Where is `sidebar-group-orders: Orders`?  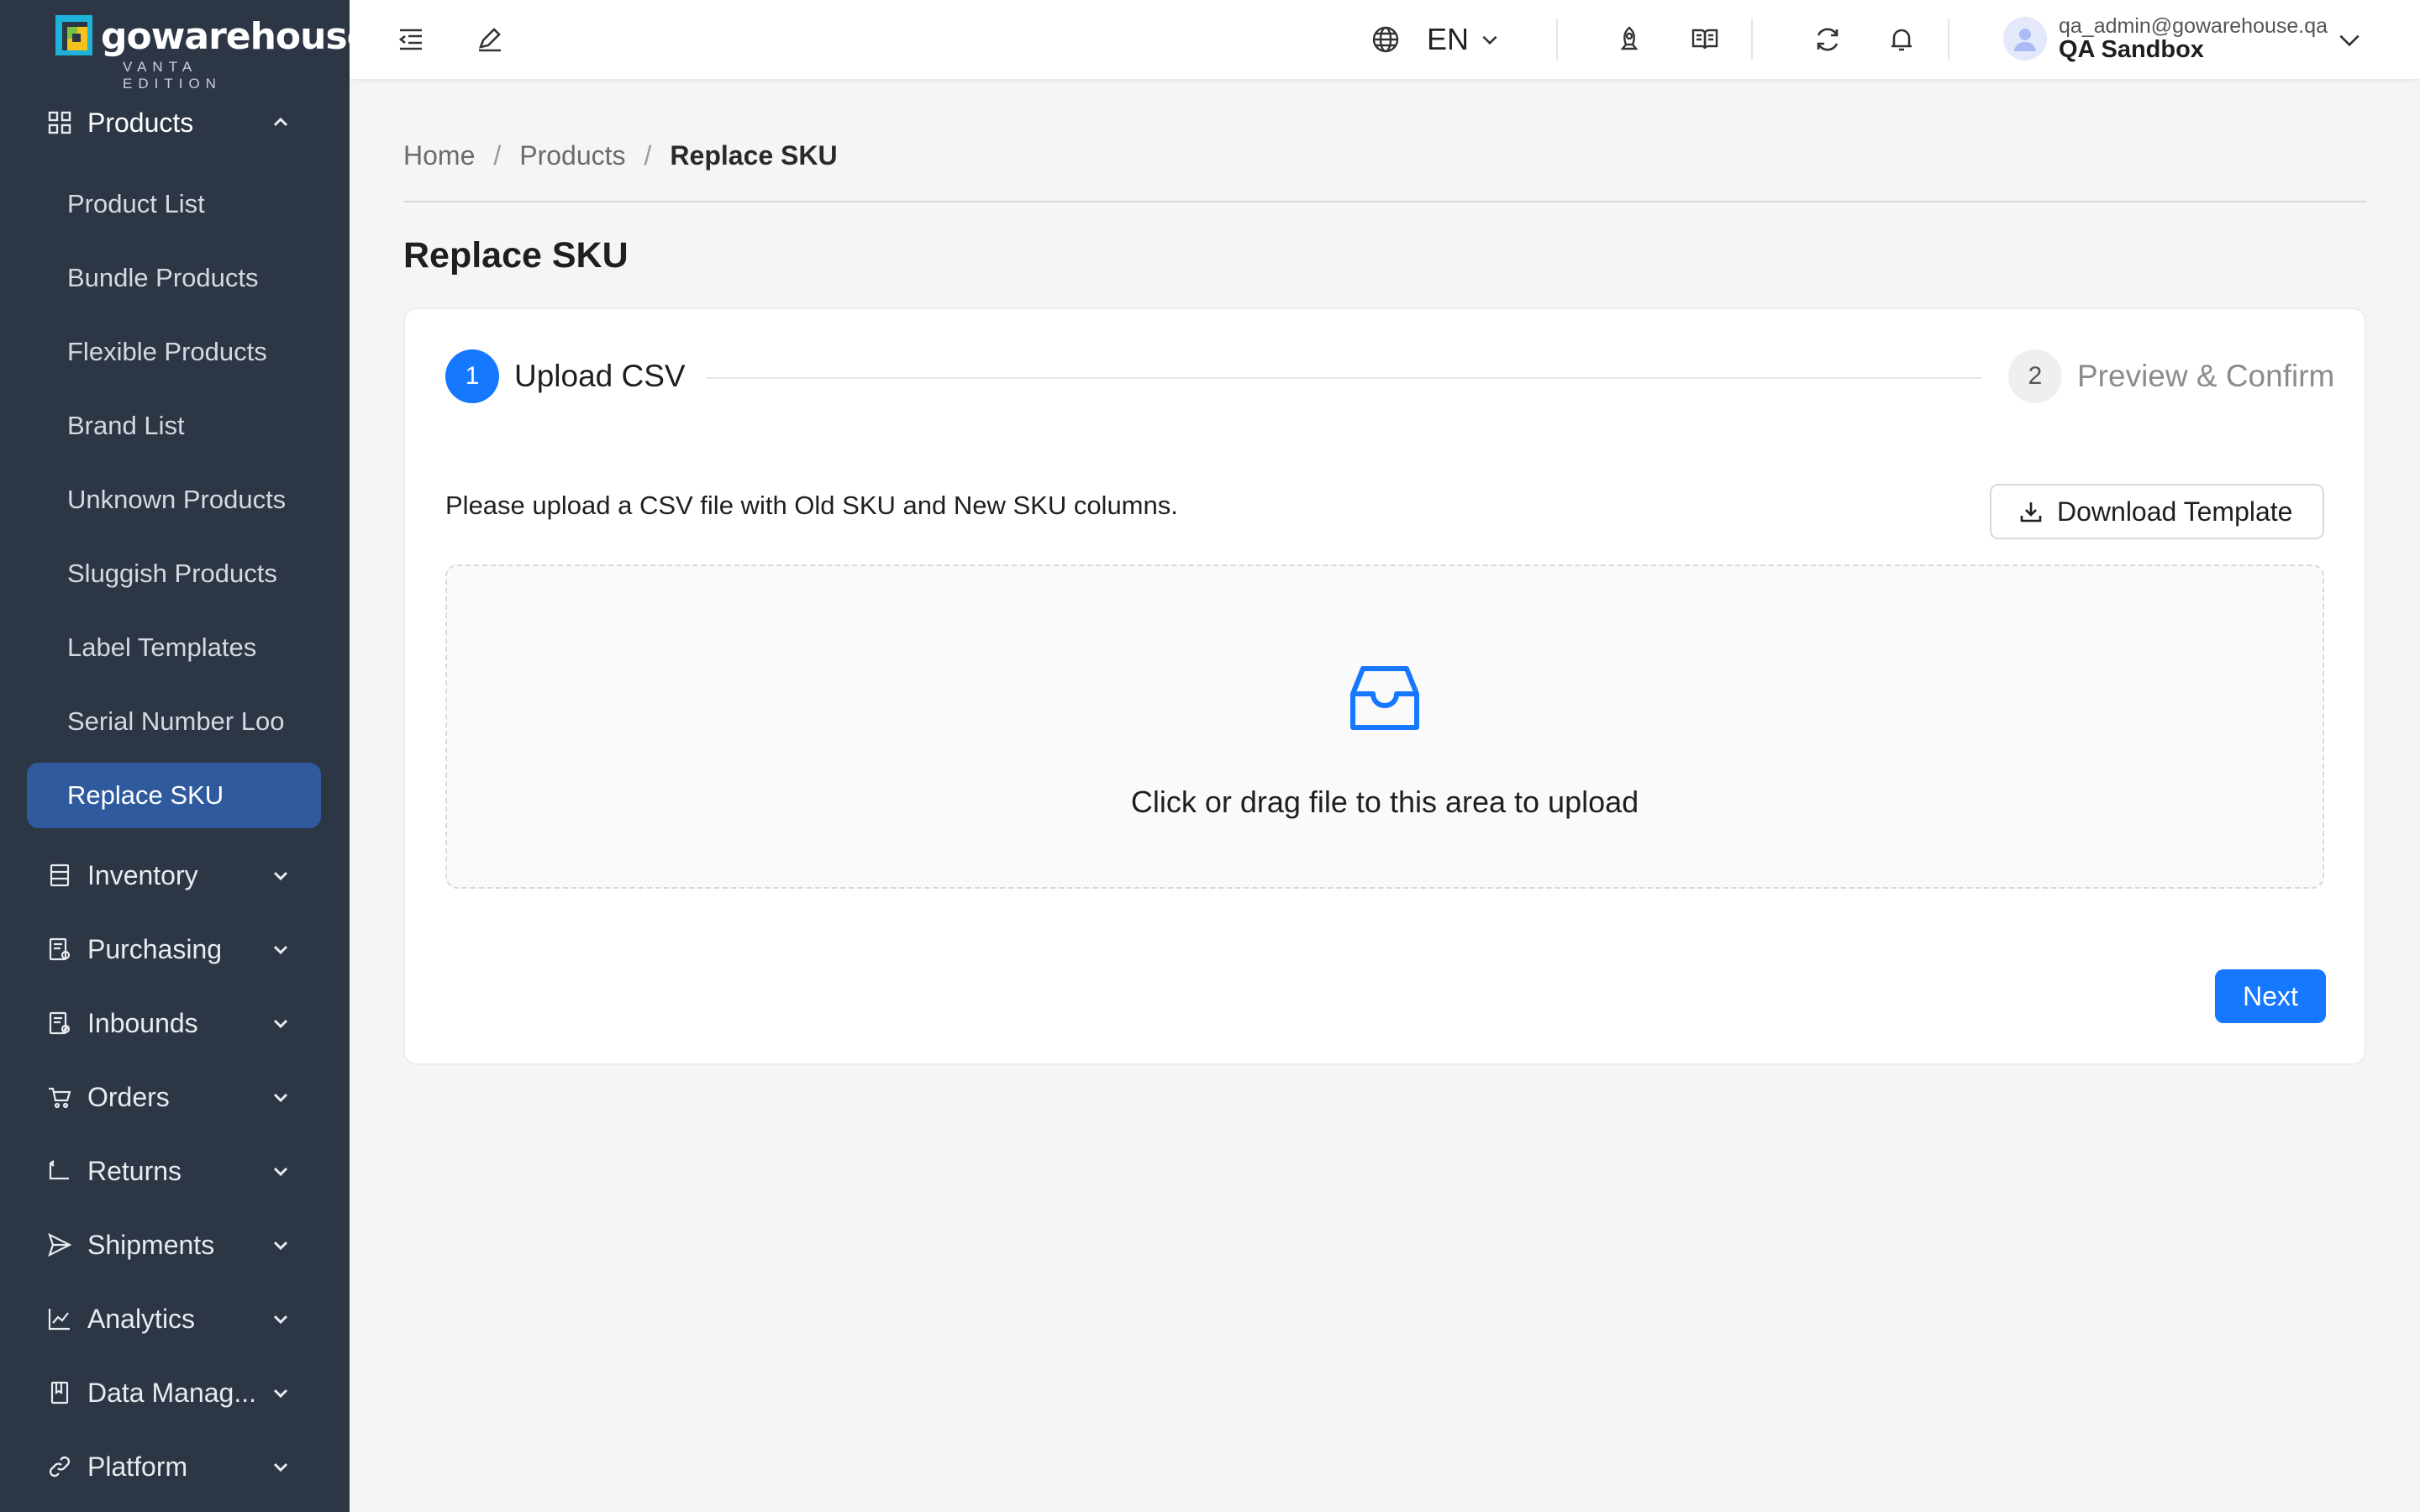 sidebar-group-orders: Orders is located at coordinates (175, 1097).